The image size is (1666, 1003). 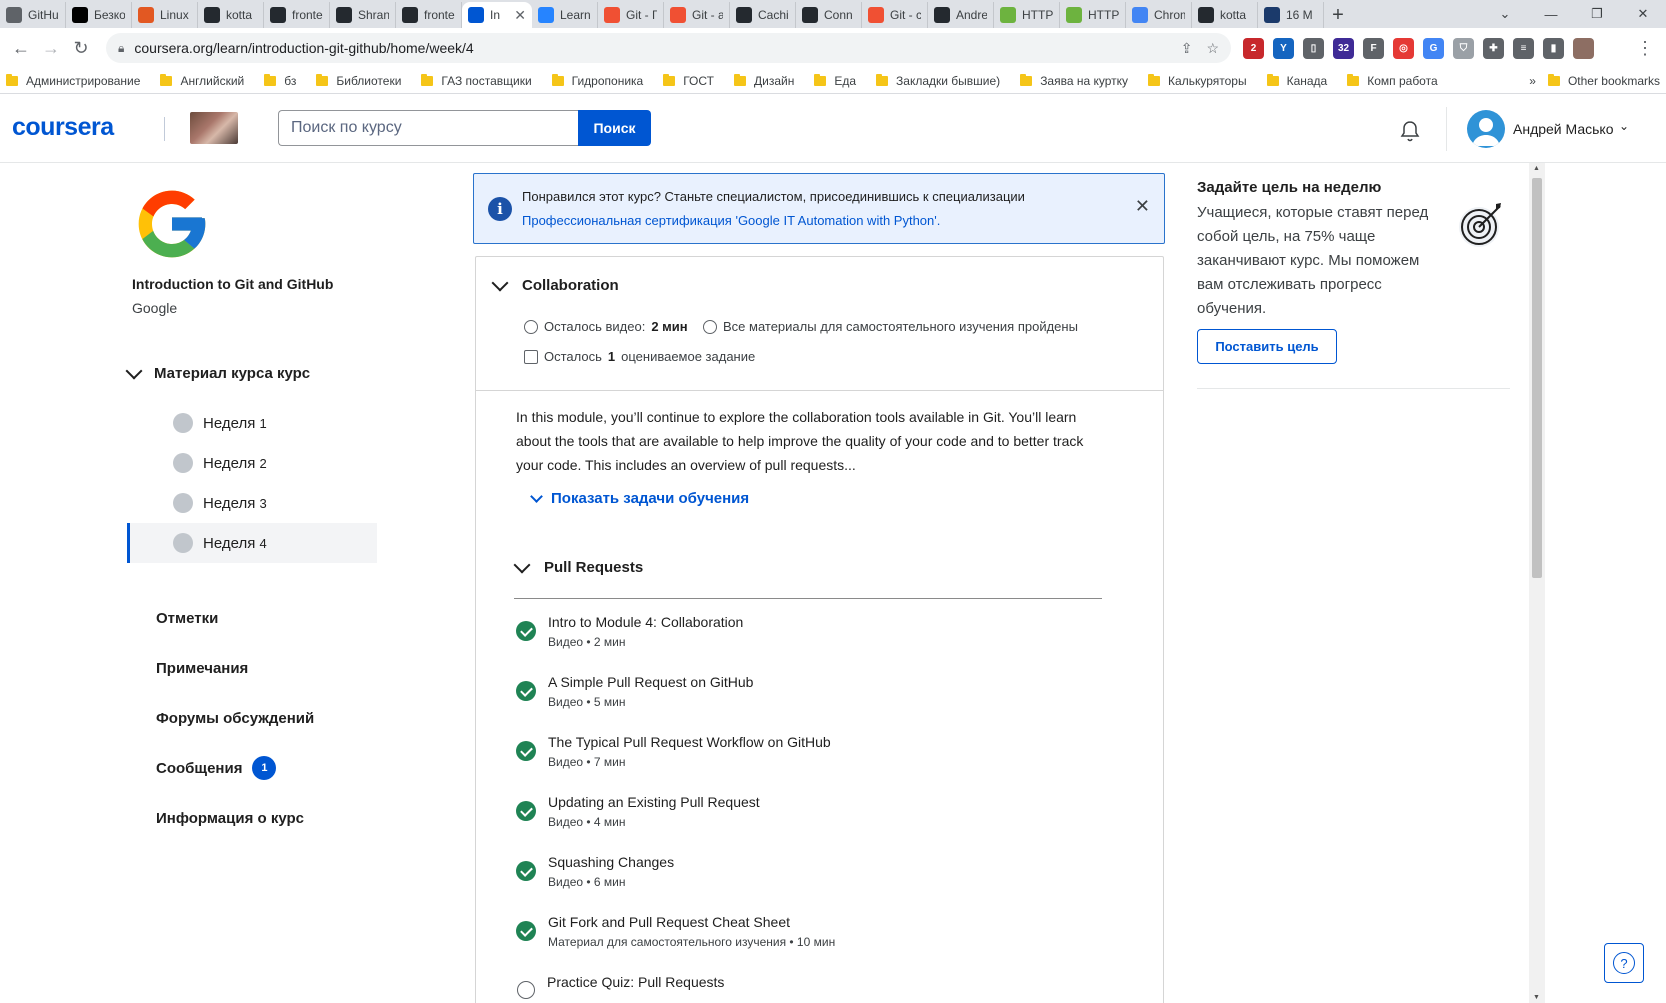 I want to click on bookmark-folder: Гидропоника, so click(x=597, y=80).